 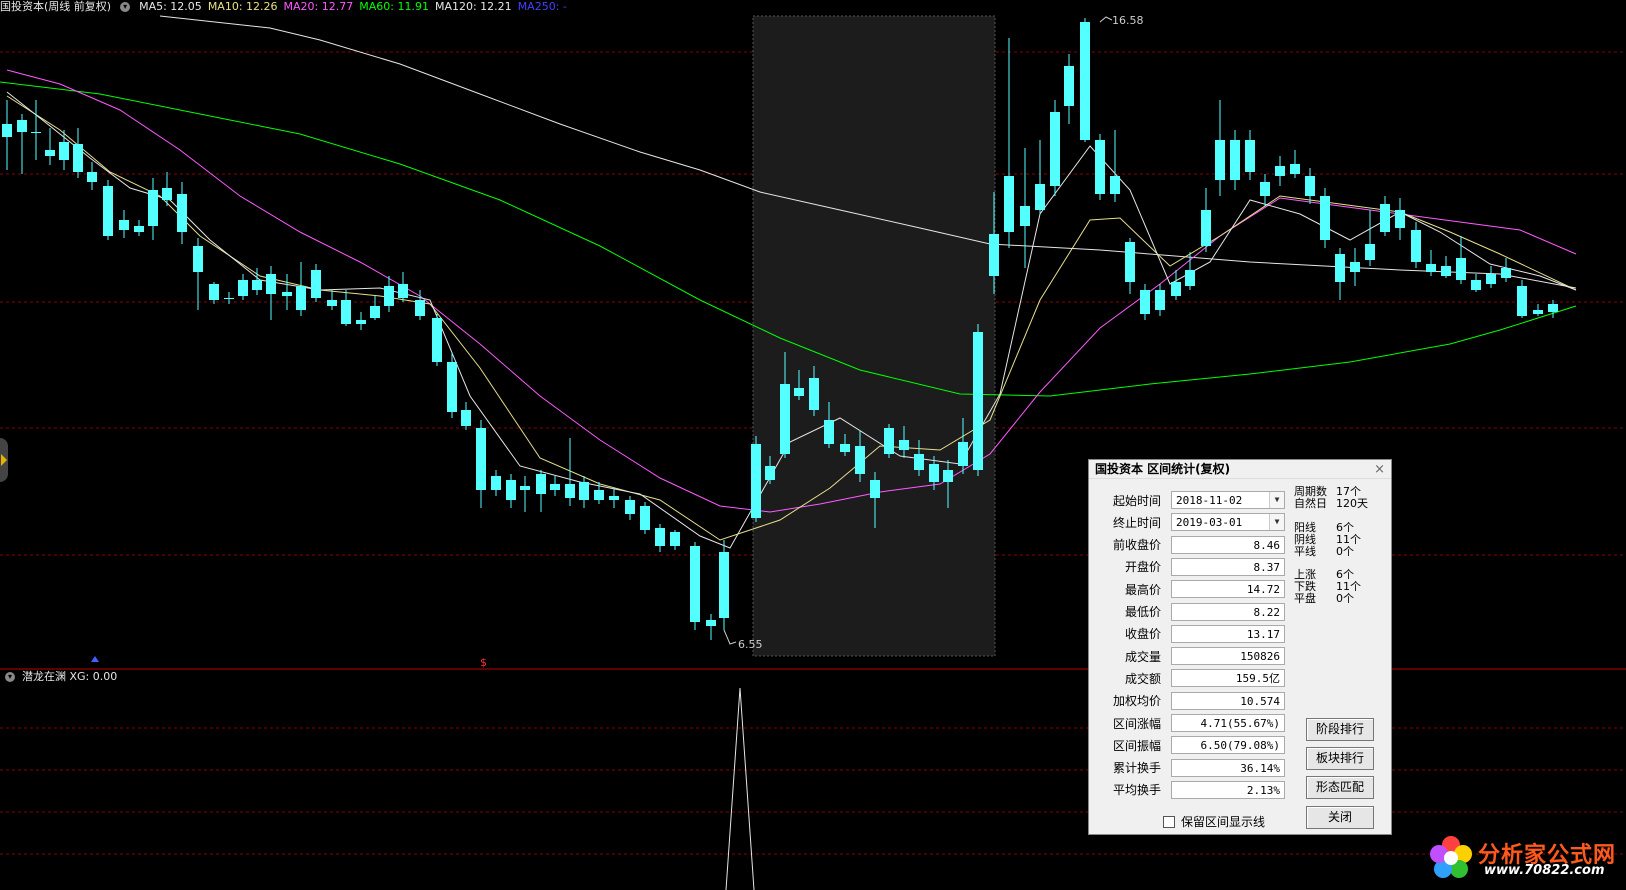 I want to click on ma5-label: MA5: 12.05, so click(x=170, y=6).